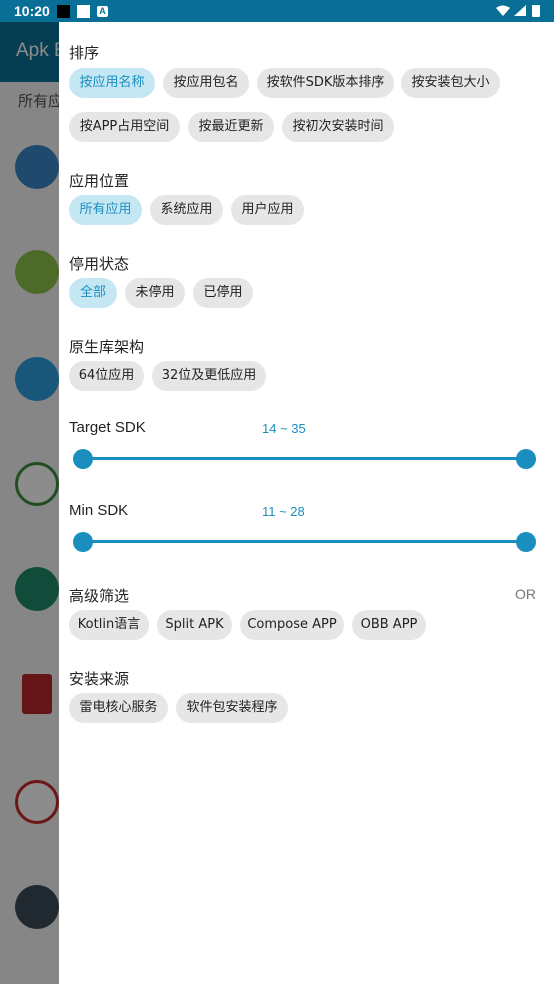  What do you see at coordinates (109, 625) in the screenshot?
I see `kotlin-chip: Kotlin语言` at bounding box center [109, 625].